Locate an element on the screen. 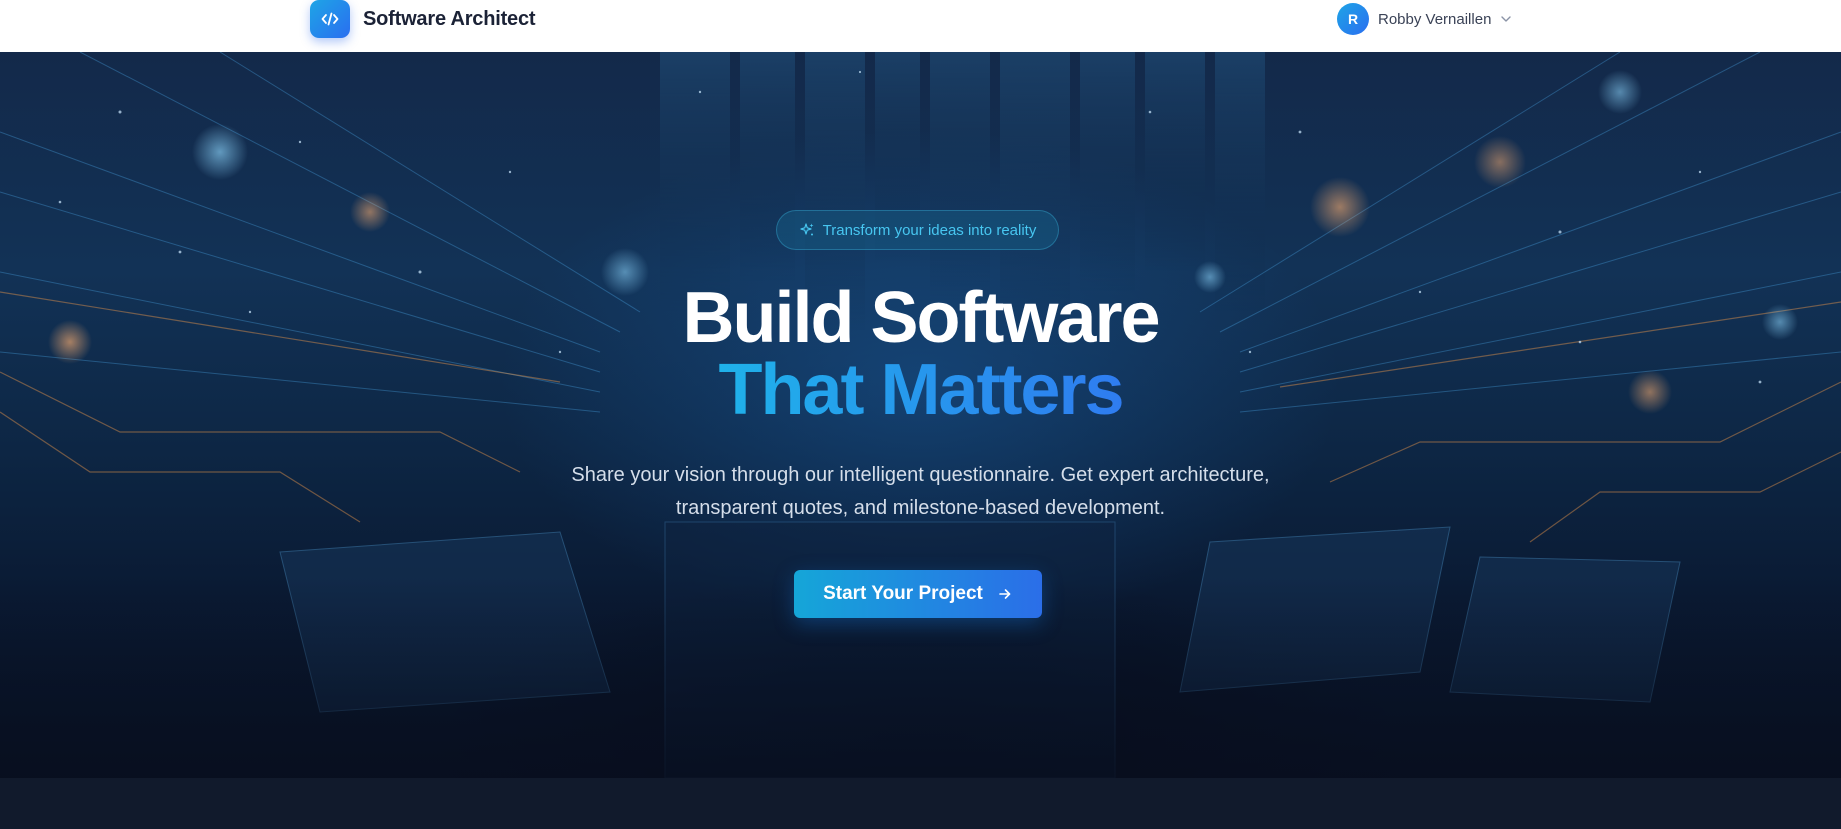 Image resolution: width=1841 pixels, height=829 pixels. brand-title: Software Architect is located at coordinates (449, 18).